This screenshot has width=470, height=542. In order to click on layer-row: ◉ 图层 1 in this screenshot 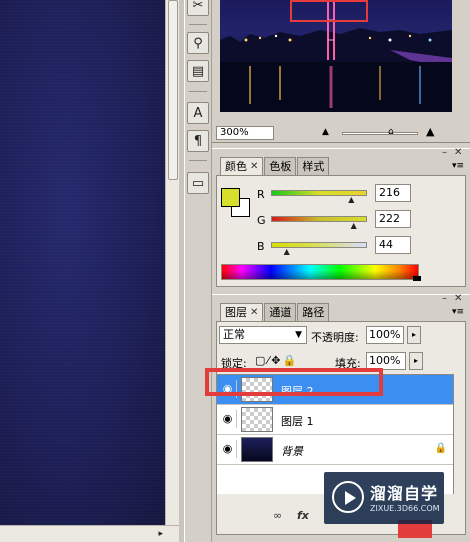, I will do `click(335, 420)`.